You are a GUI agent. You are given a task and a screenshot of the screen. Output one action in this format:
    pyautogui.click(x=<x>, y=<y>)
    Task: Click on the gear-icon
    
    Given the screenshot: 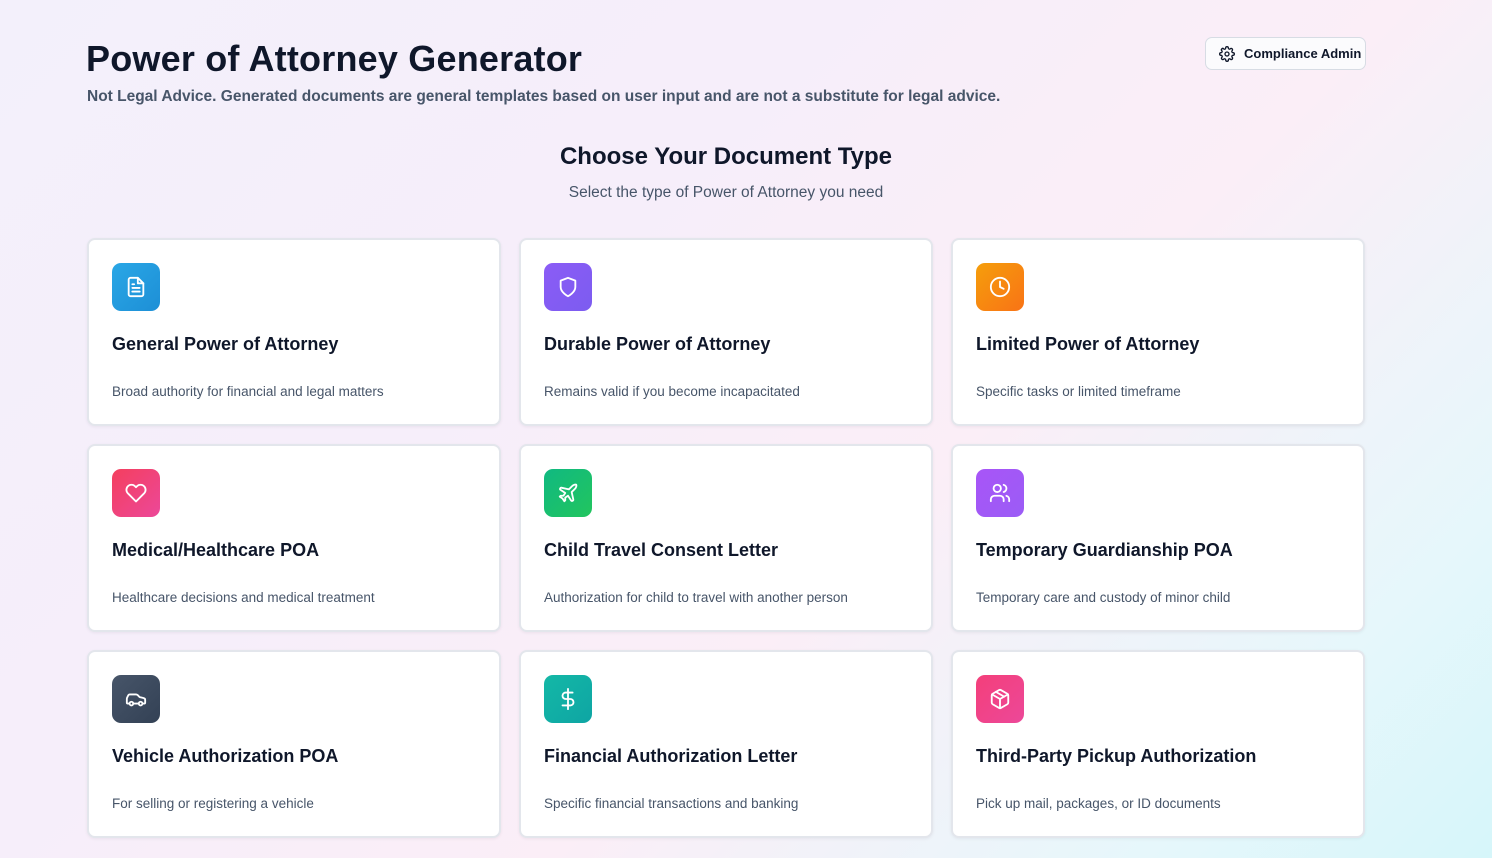 What is the action you would take?
    pyautogui.click(x=1227, y=53)
    